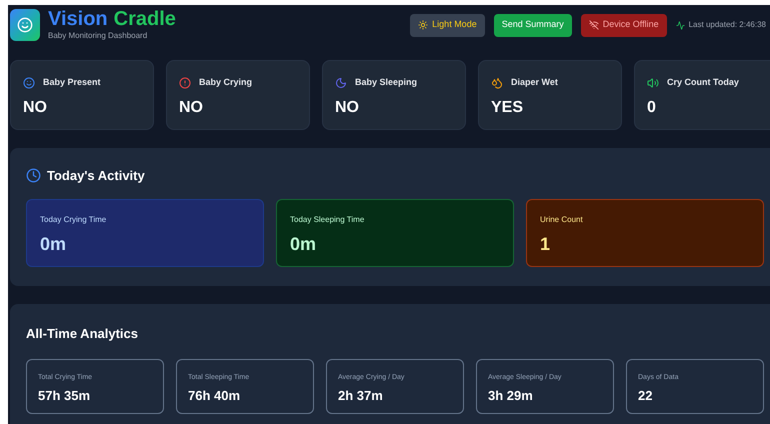  I want to click on send-summary-button: Send Summary, so click(533, 25).